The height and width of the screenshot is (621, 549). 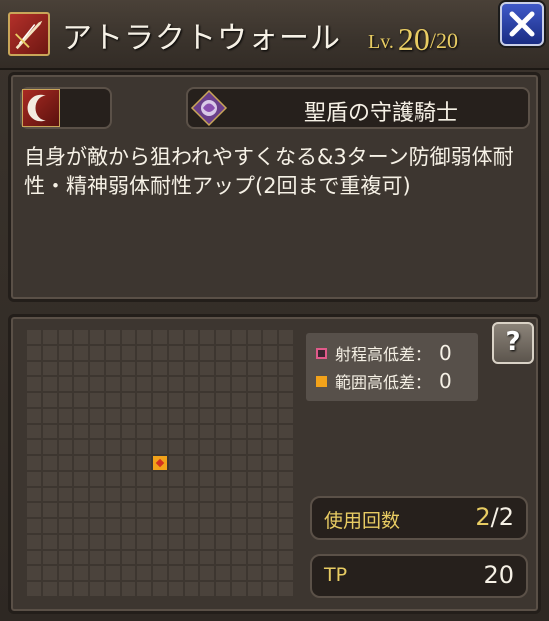 I want to click on close-x-icon, so click(x=522, y=24).